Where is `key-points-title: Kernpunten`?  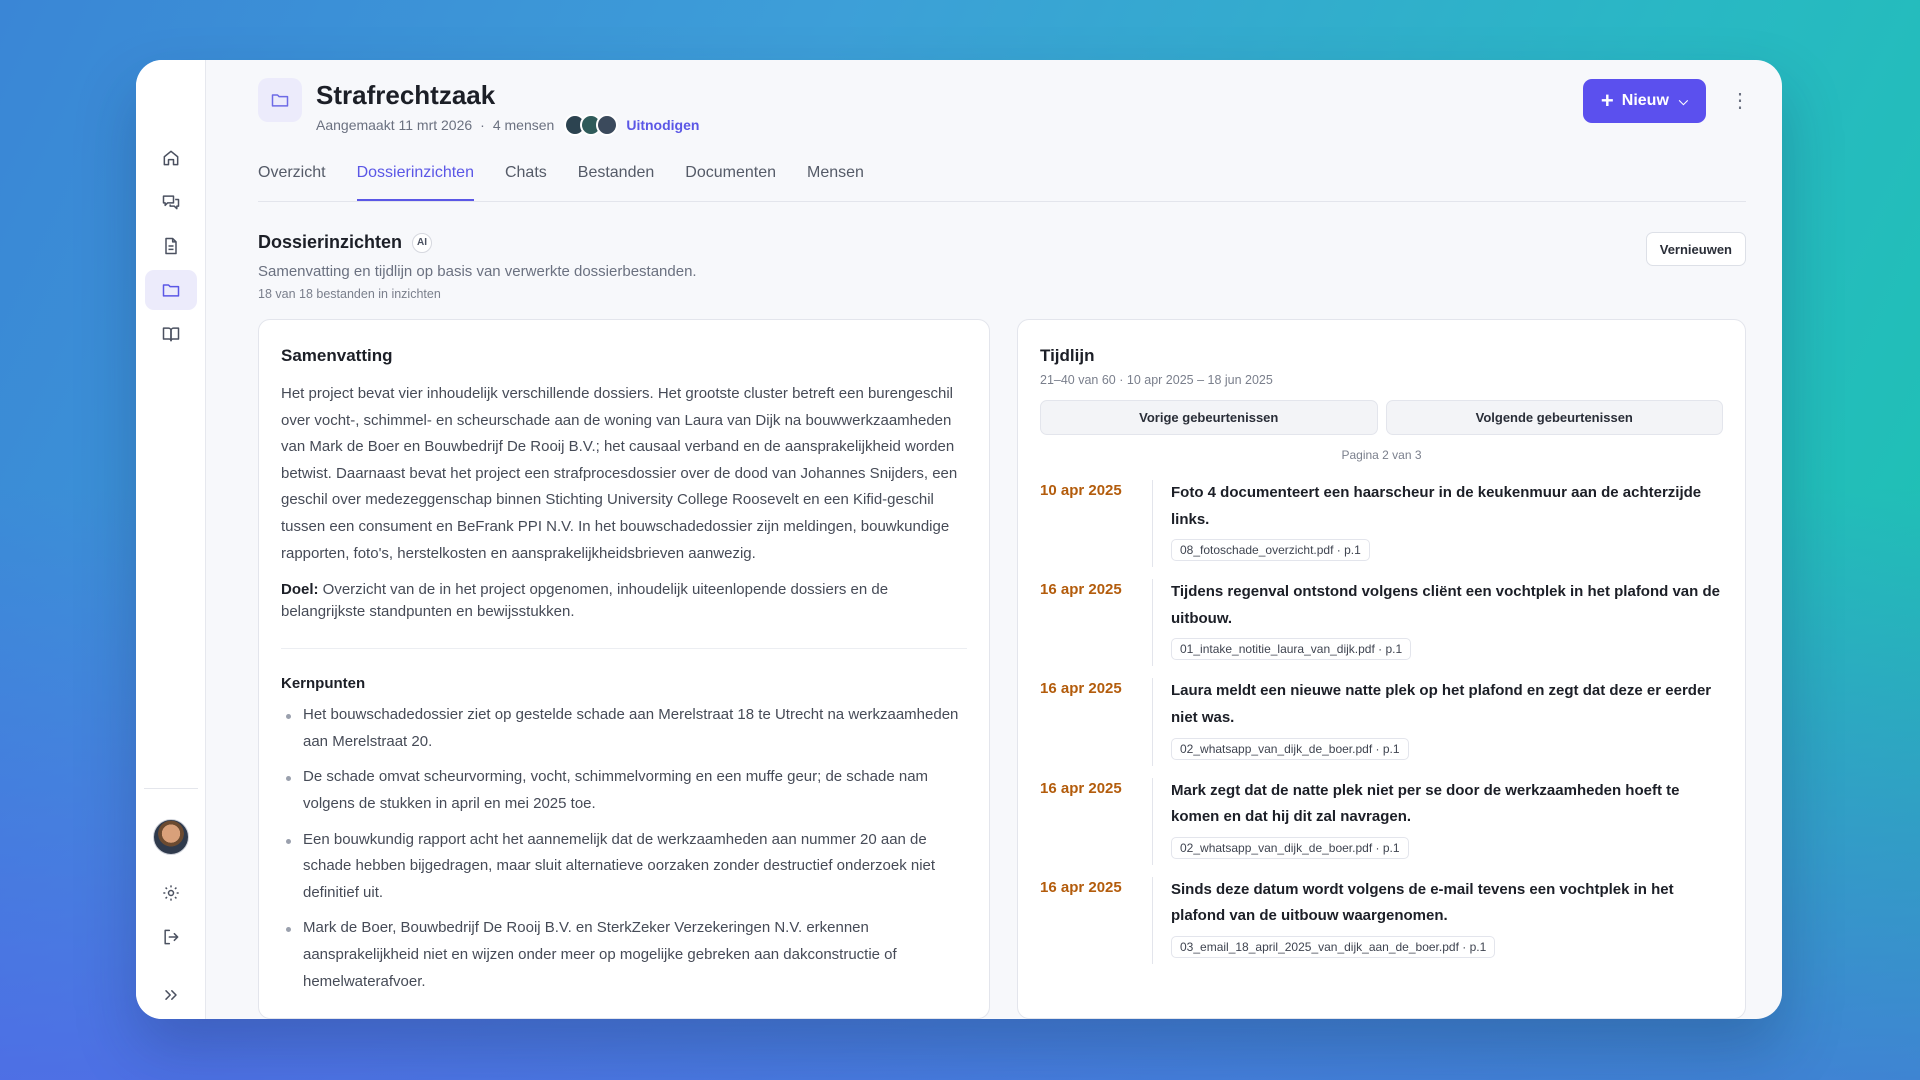
key-points-title: Kernpunten is located at coordinates (323, 684).